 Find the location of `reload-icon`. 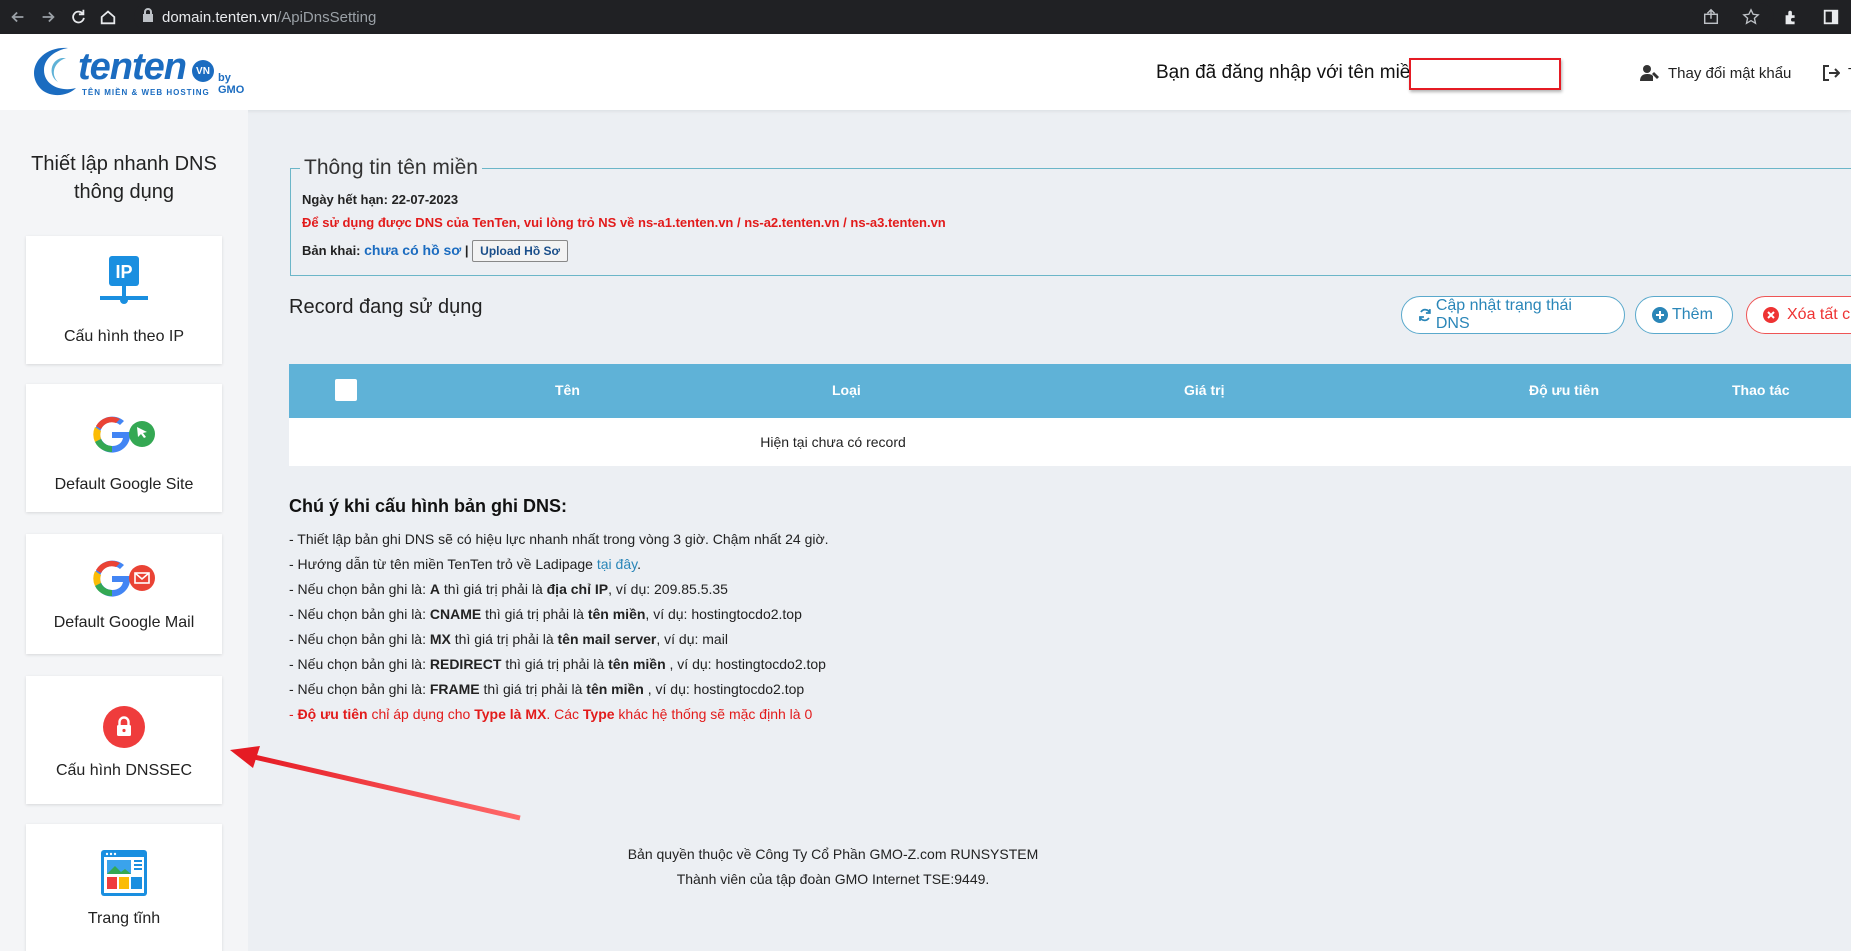

reload-icon is located at coordinates (78, 17).